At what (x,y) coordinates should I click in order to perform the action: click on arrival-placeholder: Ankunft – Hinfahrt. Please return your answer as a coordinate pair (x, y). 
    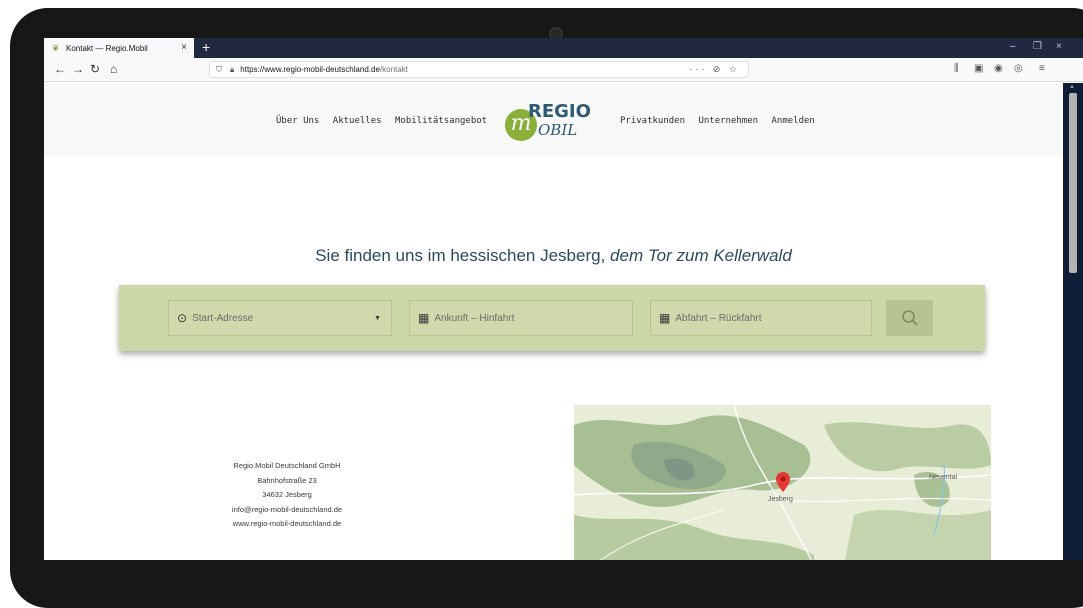
    Looking at the image, I should click on (474, 318).